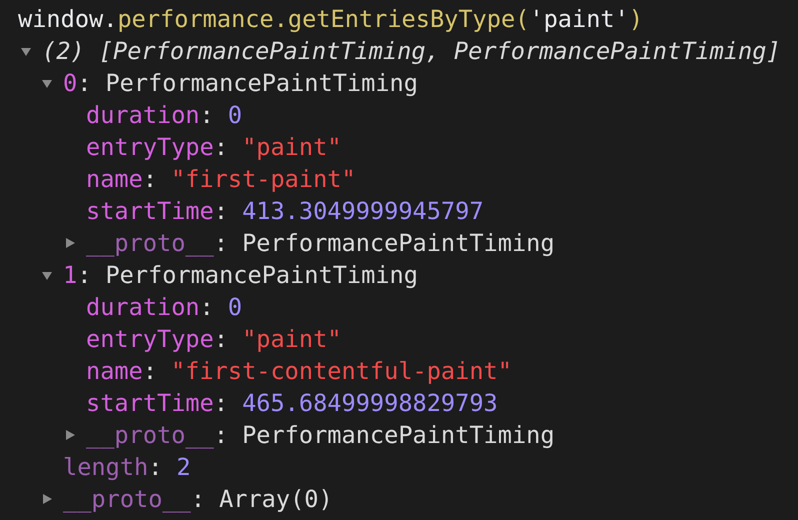 The height and width of the screenshot is (520, 798). Describe the element at coordinates (263, 179) in the screenshot. I see `property-value: "first-paint"` at that location.